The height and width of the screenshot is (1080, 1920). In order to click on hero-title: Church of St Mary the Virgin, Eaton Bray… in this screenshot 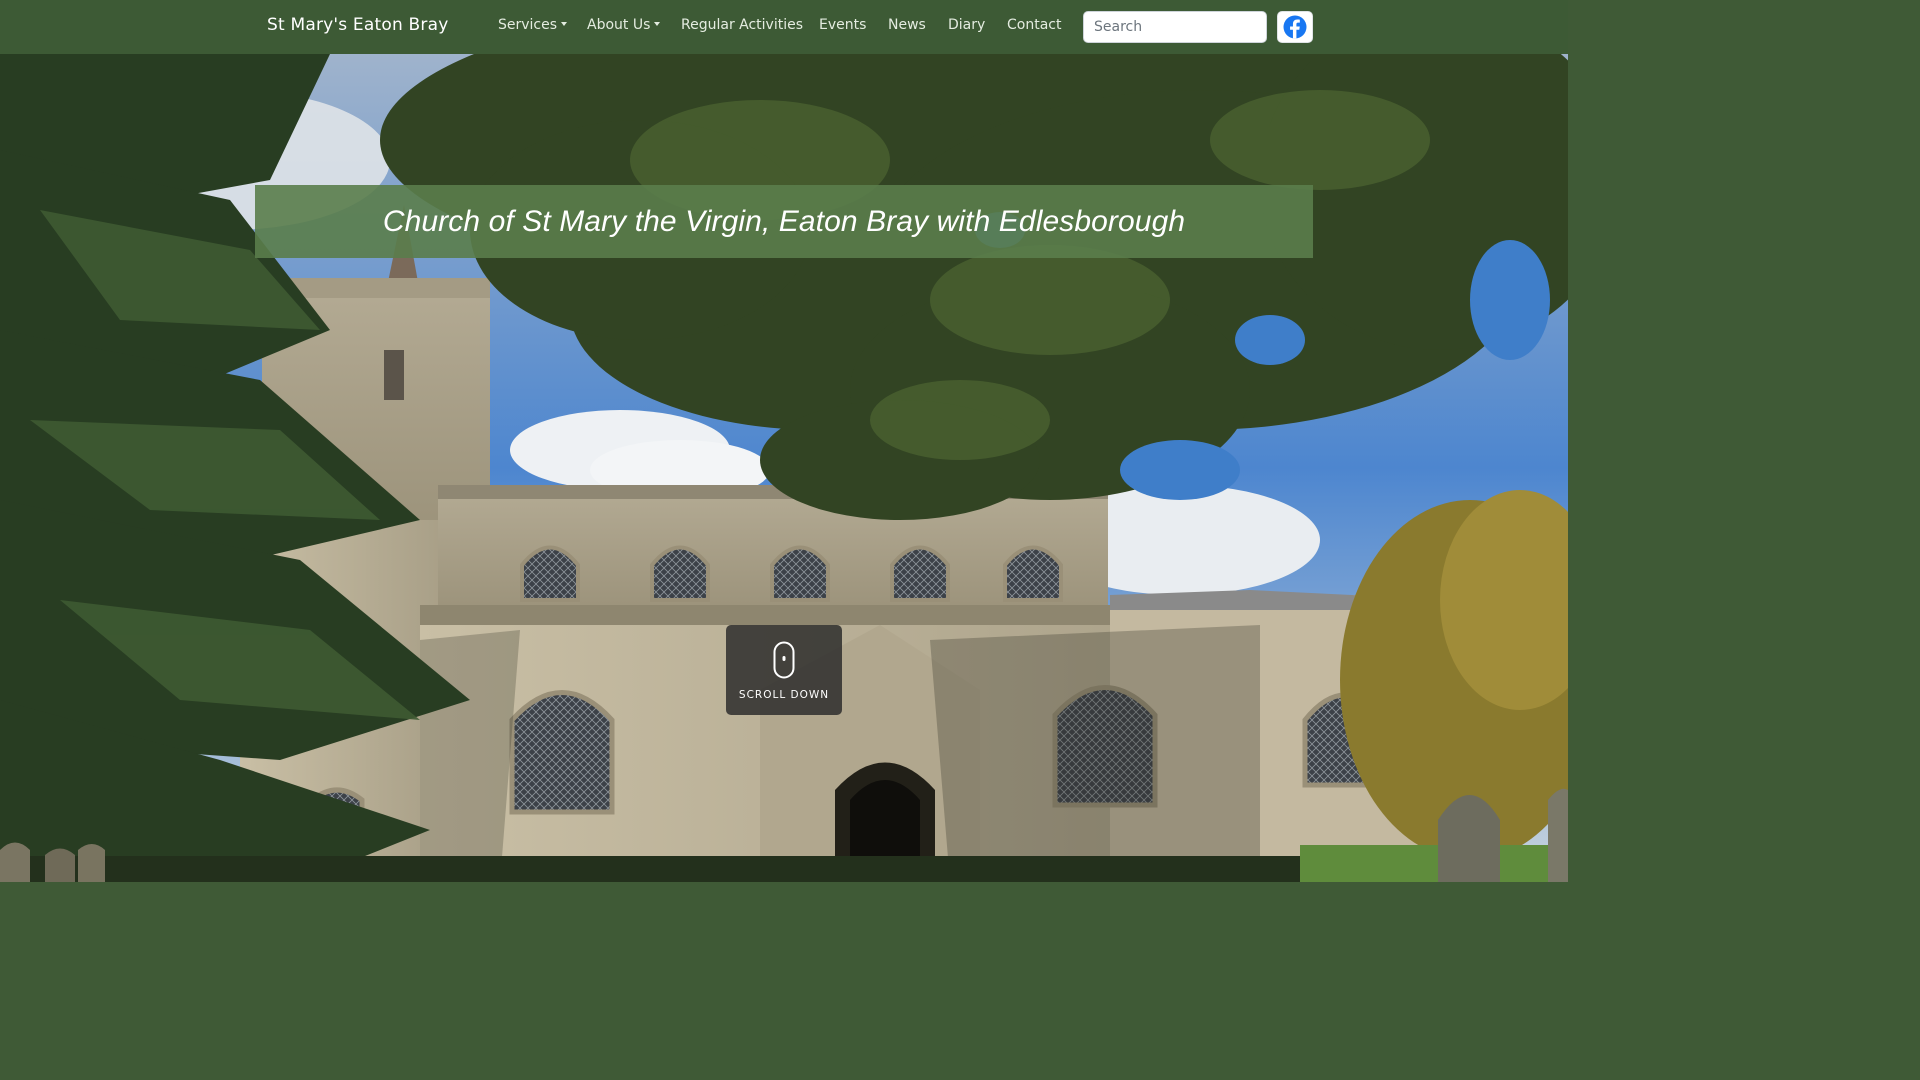, I will do `click(784, 221)`.